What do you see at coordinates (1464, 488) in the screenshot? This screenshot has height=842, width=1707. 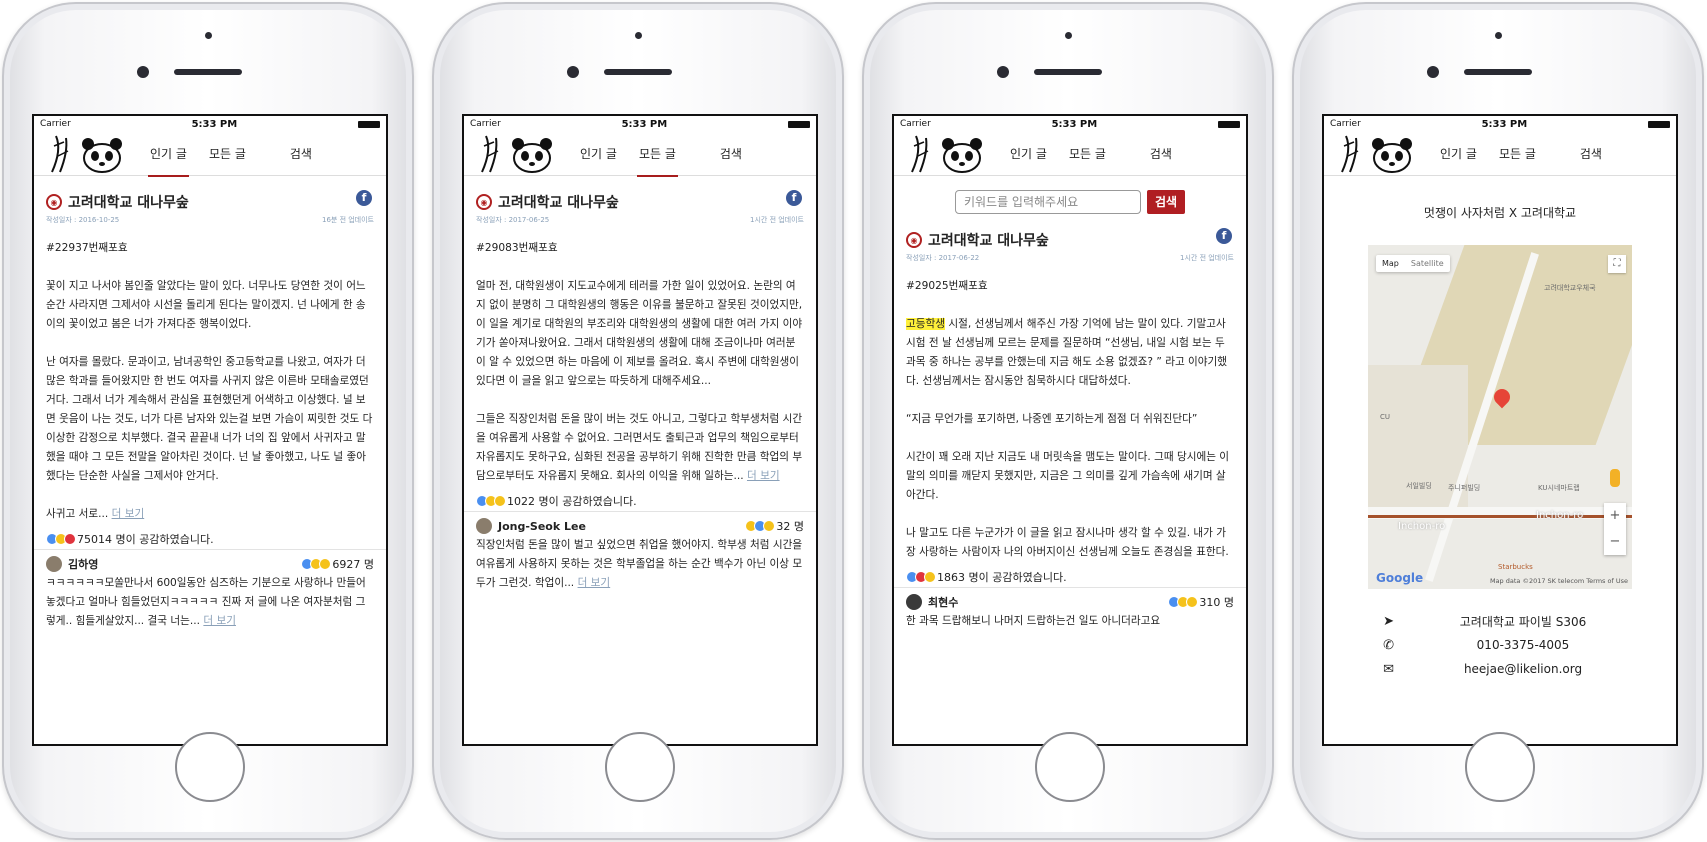 I see `map-label: 주니퍼빌딩` at bounding box center [1464, 488].